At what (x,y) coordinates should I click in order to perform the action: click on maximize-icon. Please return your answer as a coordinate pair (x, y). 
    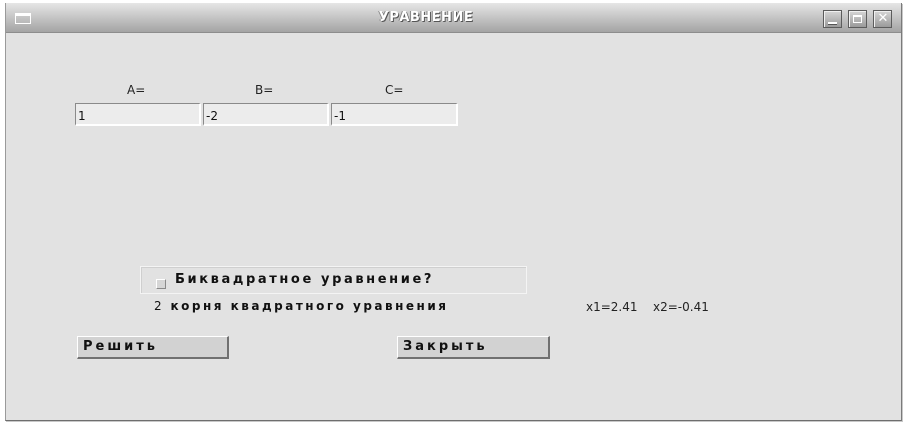
    Looking at the image, I should click on (857, 19).